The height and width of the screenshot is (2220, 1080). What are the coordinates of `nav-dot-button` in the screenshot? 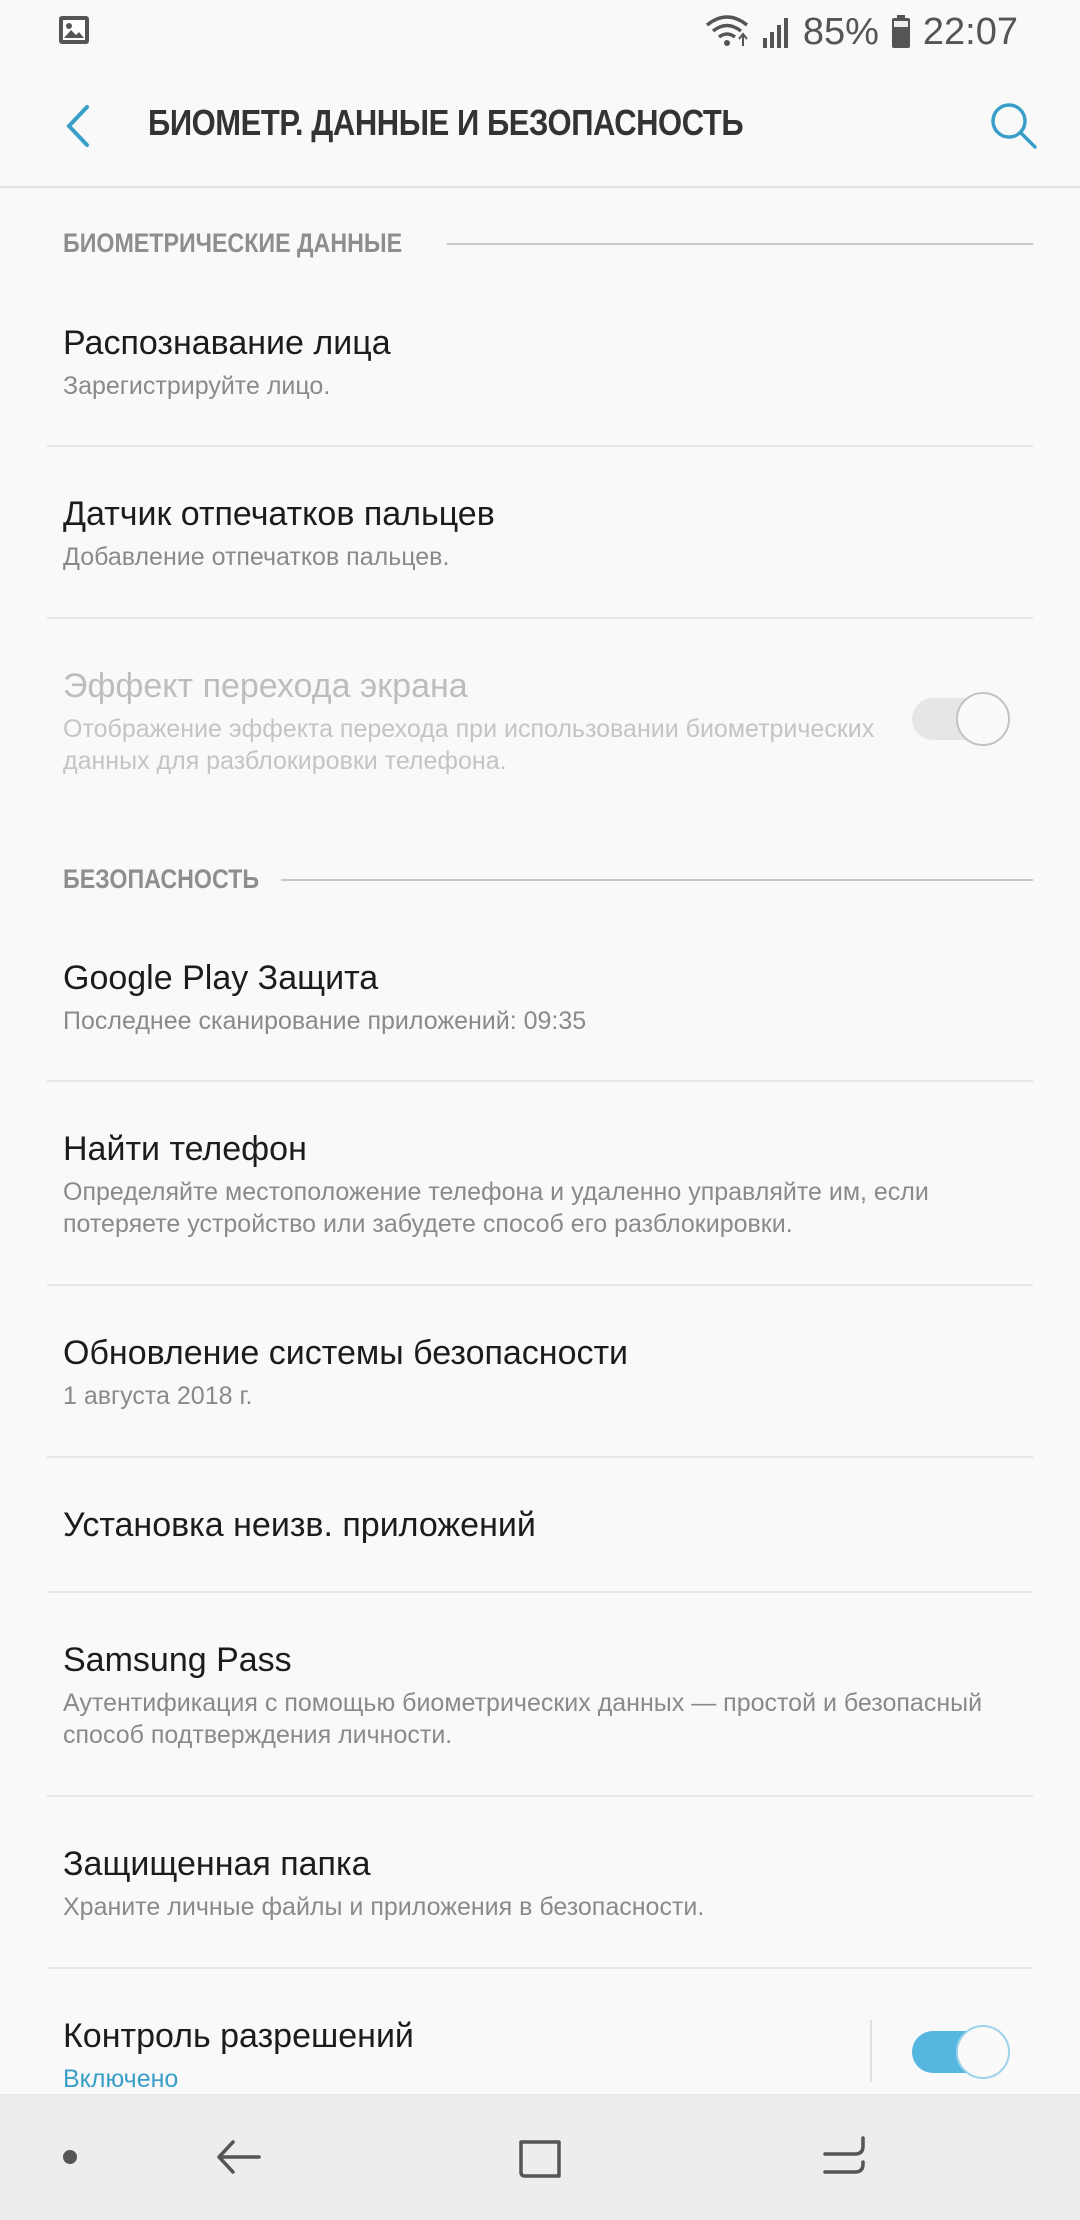 It's located at (70, 2157).